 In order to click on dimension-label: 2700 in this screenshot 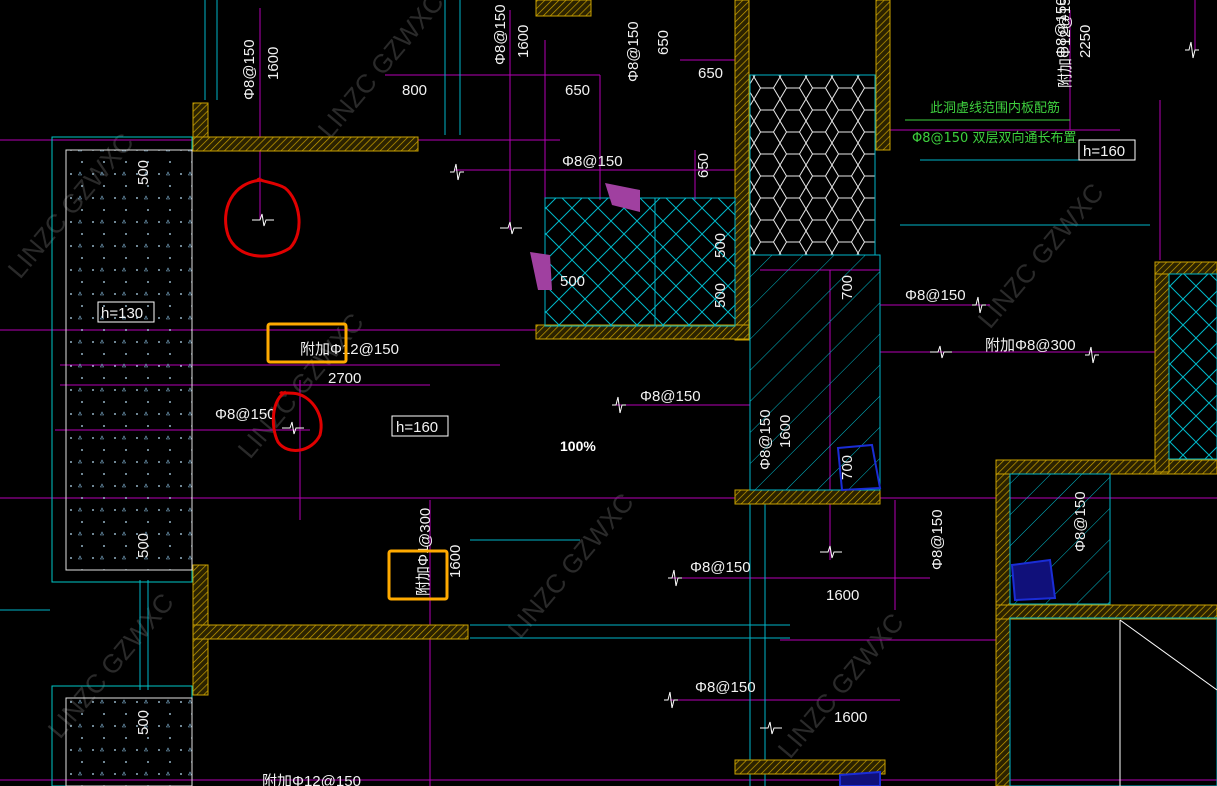, I will do `click(344, 378)`.